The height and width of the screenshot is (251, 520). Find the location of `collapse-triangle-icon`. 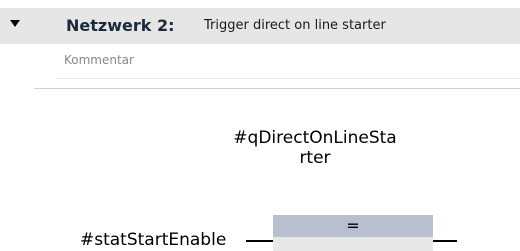

collapse-triangle-icon is located at coordinates (15, 23).